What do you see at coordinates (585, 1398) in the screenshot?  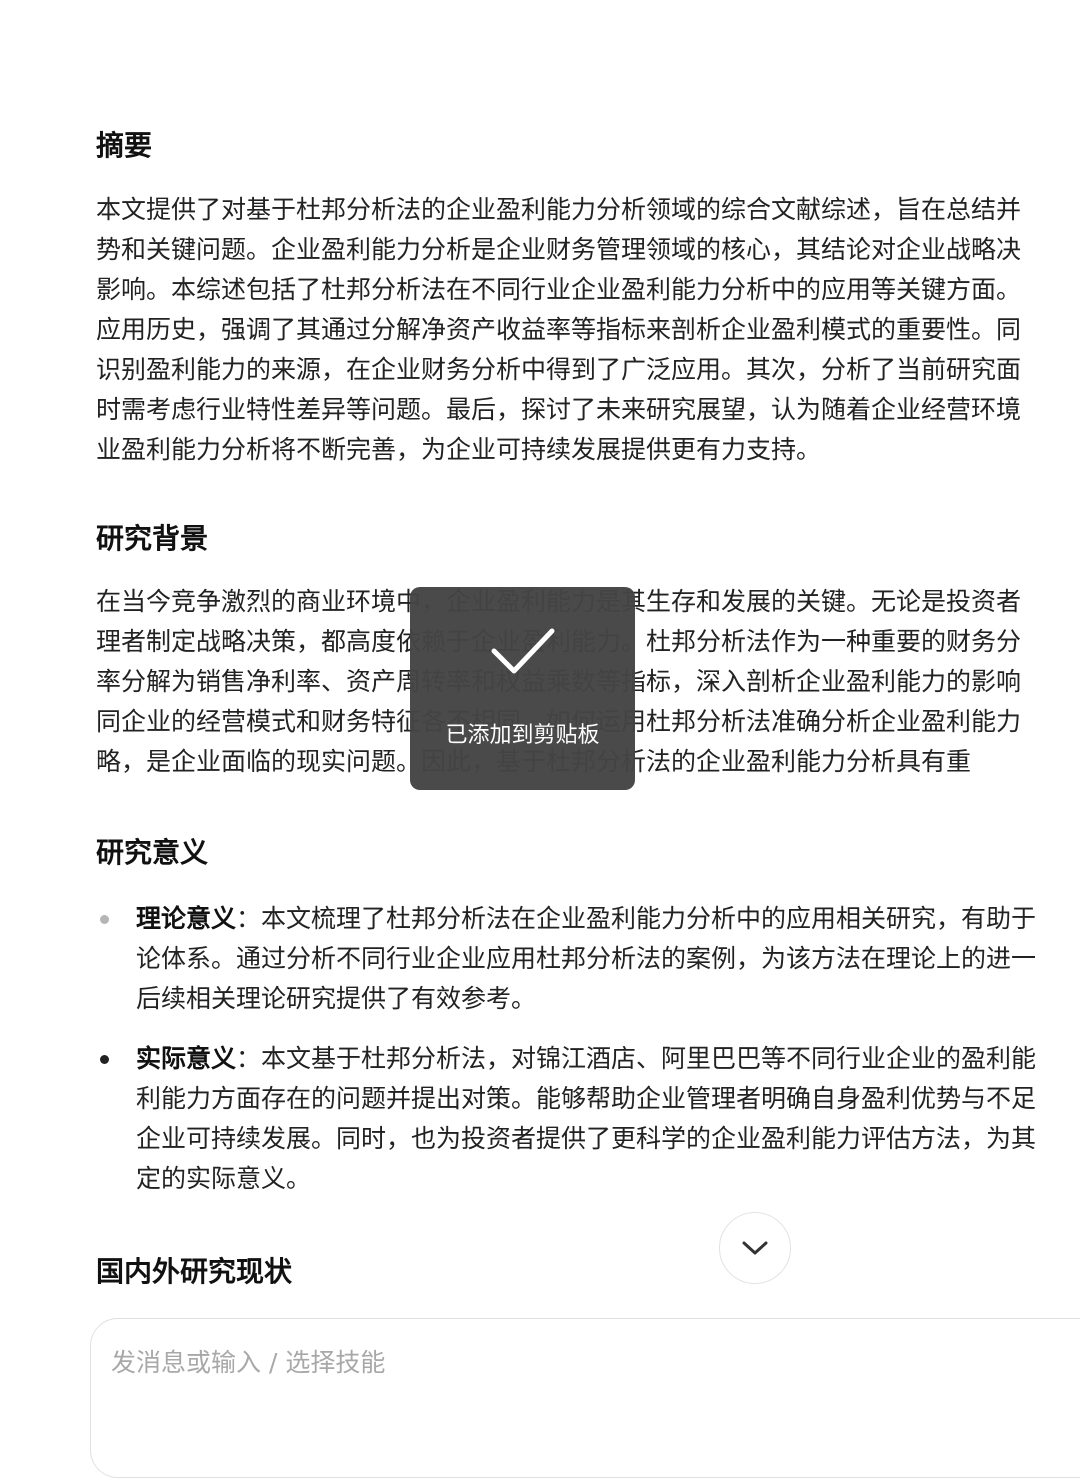 I see `message-composer: 发消息或输入 / 选择技能` at bounding box center [585, 1398].